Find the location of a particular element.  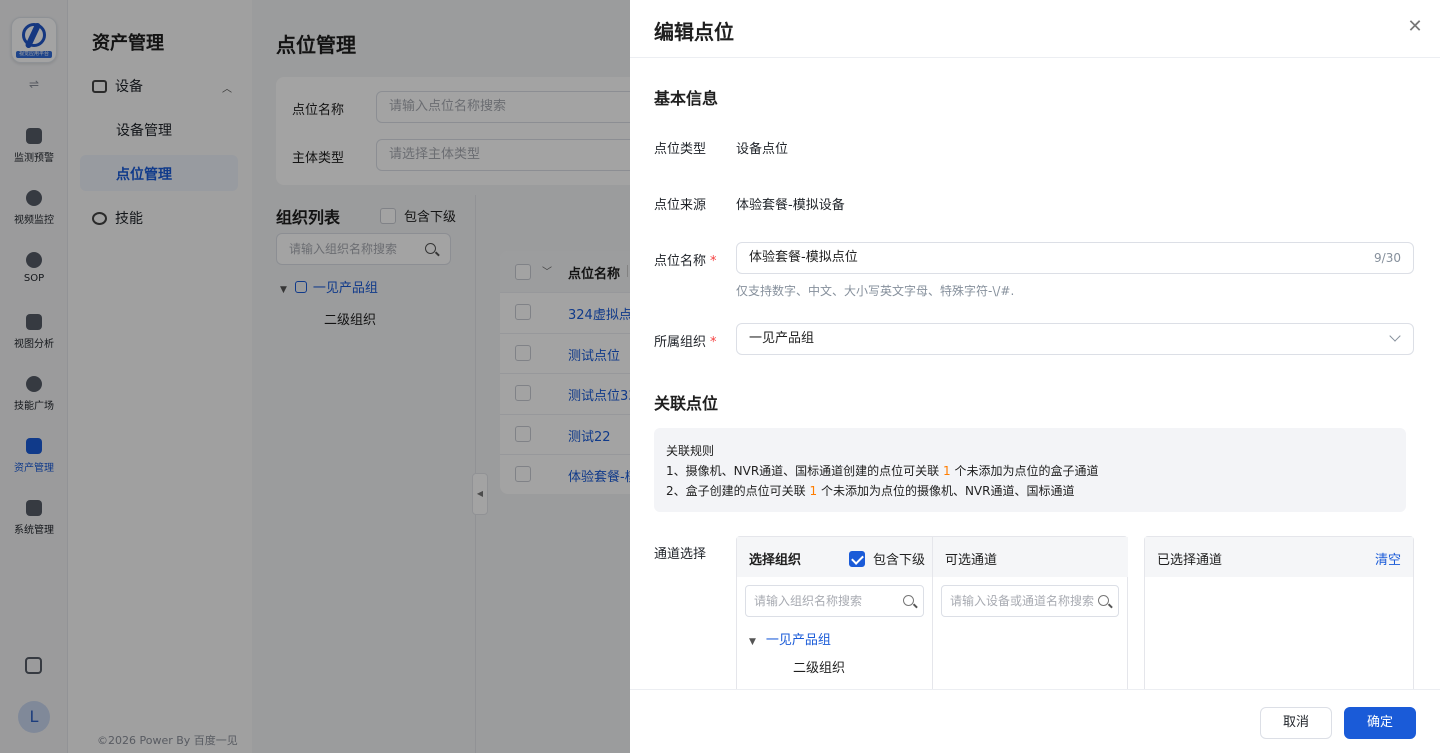

rule-text: 1、摄像机、NVR通道、国标通道创建的点位可关联 is located at coordinates (803, 471).